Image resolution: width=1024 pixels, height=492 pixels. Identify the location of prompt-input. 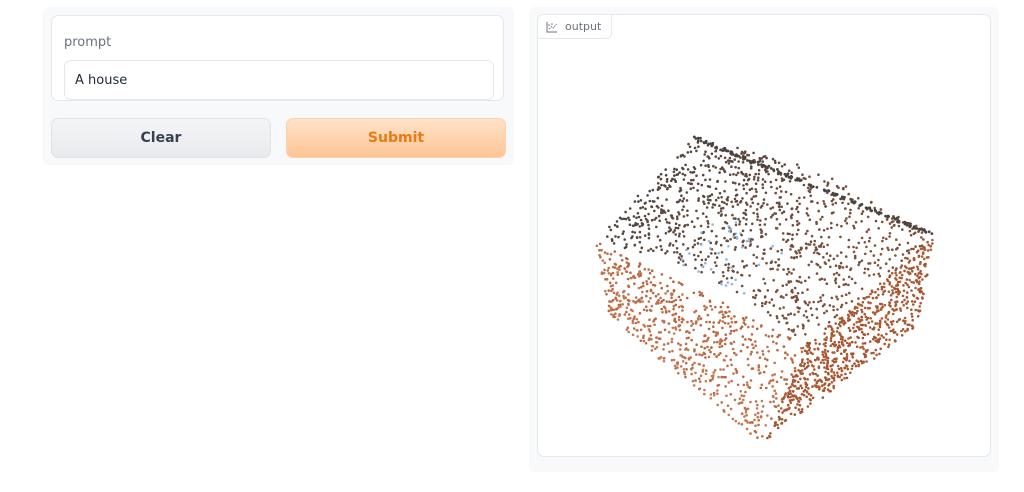
(279, 80).